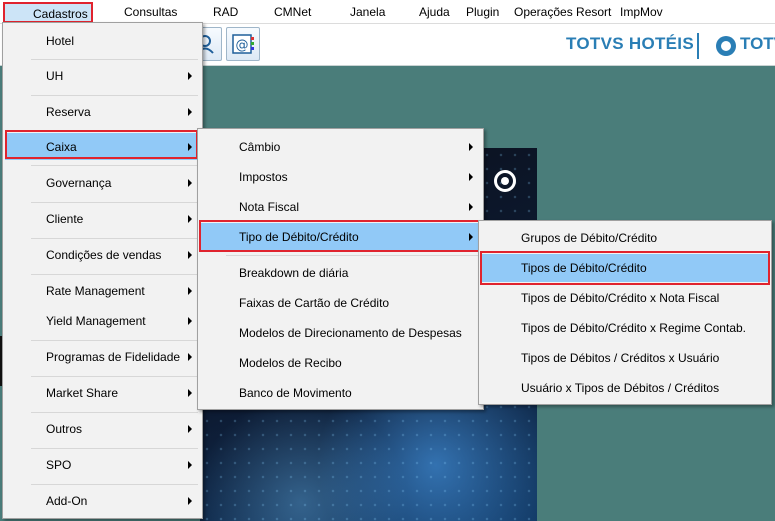 Image resolution: width=775 pixels, height=521 pixels. I want to click on menu-plugin: Plugin, so click(482, 12).